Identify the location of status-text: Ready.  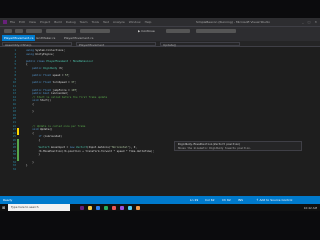
(8, 200).